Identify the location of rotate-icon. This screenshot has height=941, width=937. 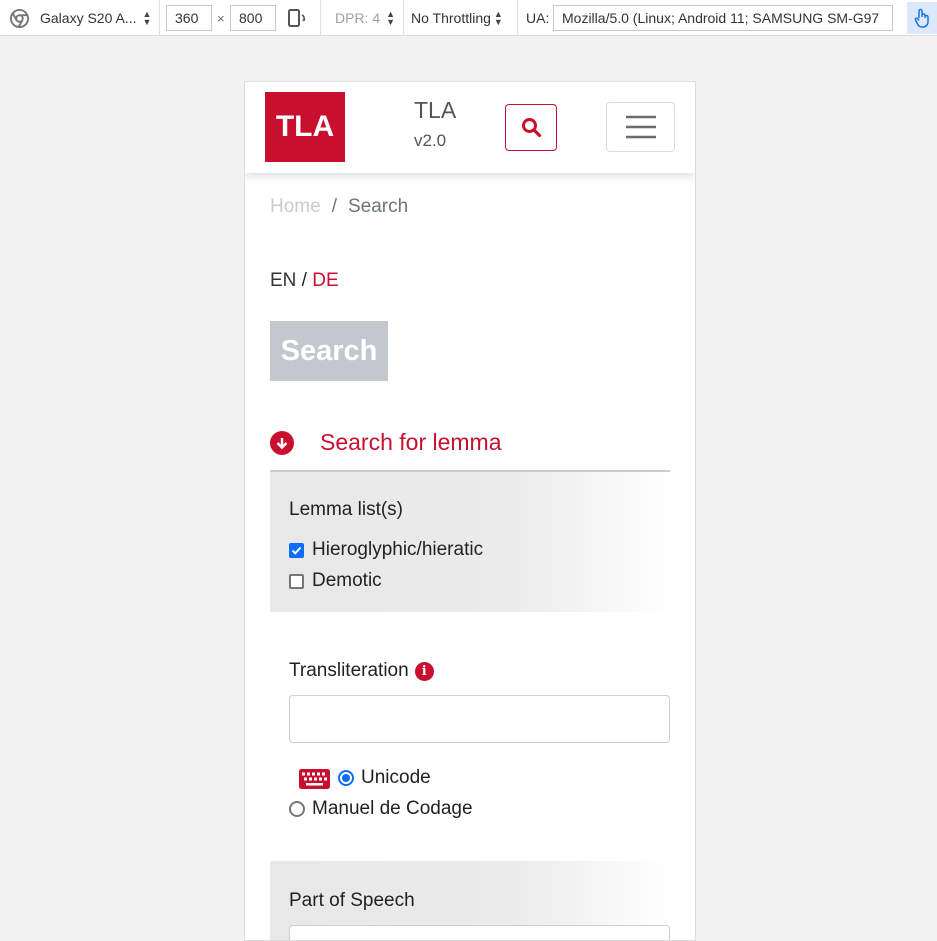
(298, 18).